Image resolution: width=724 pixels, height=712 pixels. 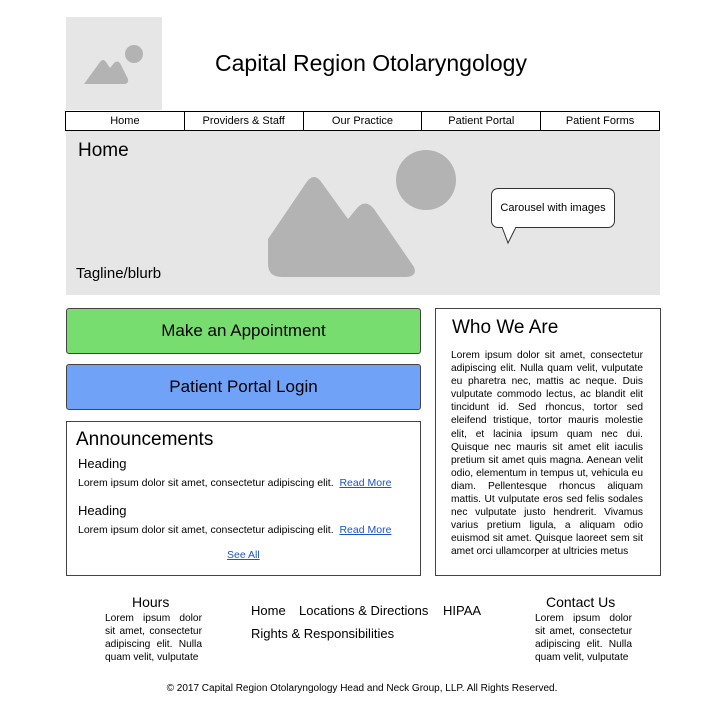 I want to click on hours-heading: Hours, so click(x=151, y=602).